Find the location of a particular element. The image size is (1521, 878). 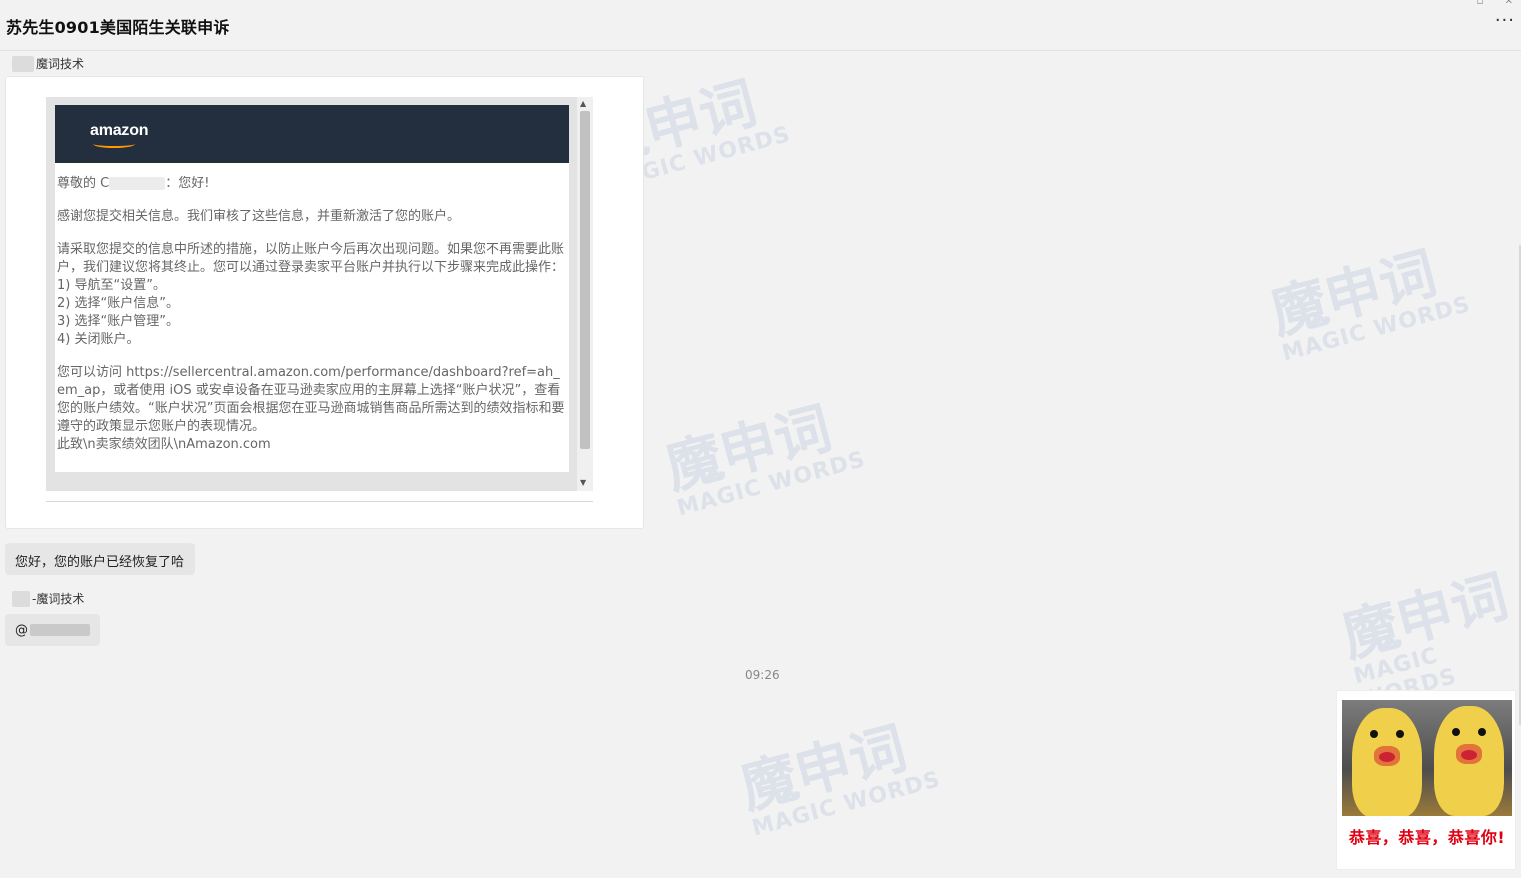

email-closing: 此致\n卖家绩效团队\nAmazon.com is located at coordinates (164, 444).